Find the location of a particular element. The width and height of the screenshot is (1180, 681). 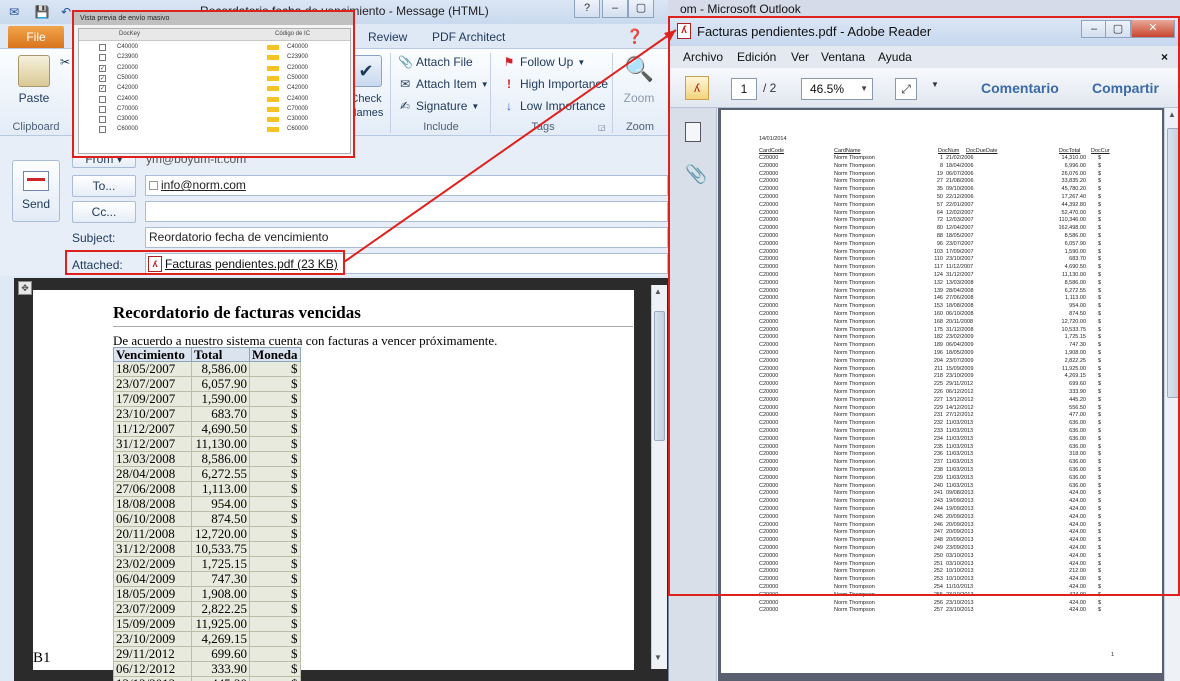

annotation-arrows is located at coordinates (510, 146).